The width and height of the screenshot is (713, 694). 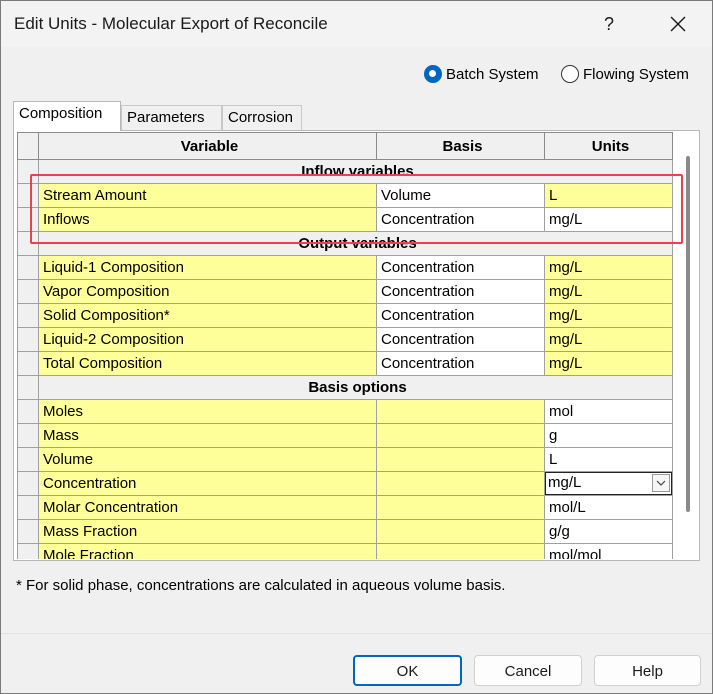 I want to click on units-combobox: mg/L, so click(x=608, y=483).